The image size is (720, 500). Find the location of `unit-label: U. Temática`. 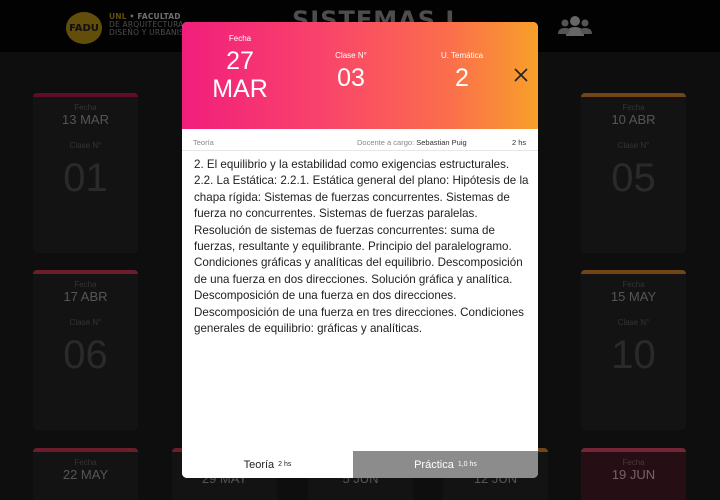

unit-label: U. Temática is located at coordinates (462, 55).